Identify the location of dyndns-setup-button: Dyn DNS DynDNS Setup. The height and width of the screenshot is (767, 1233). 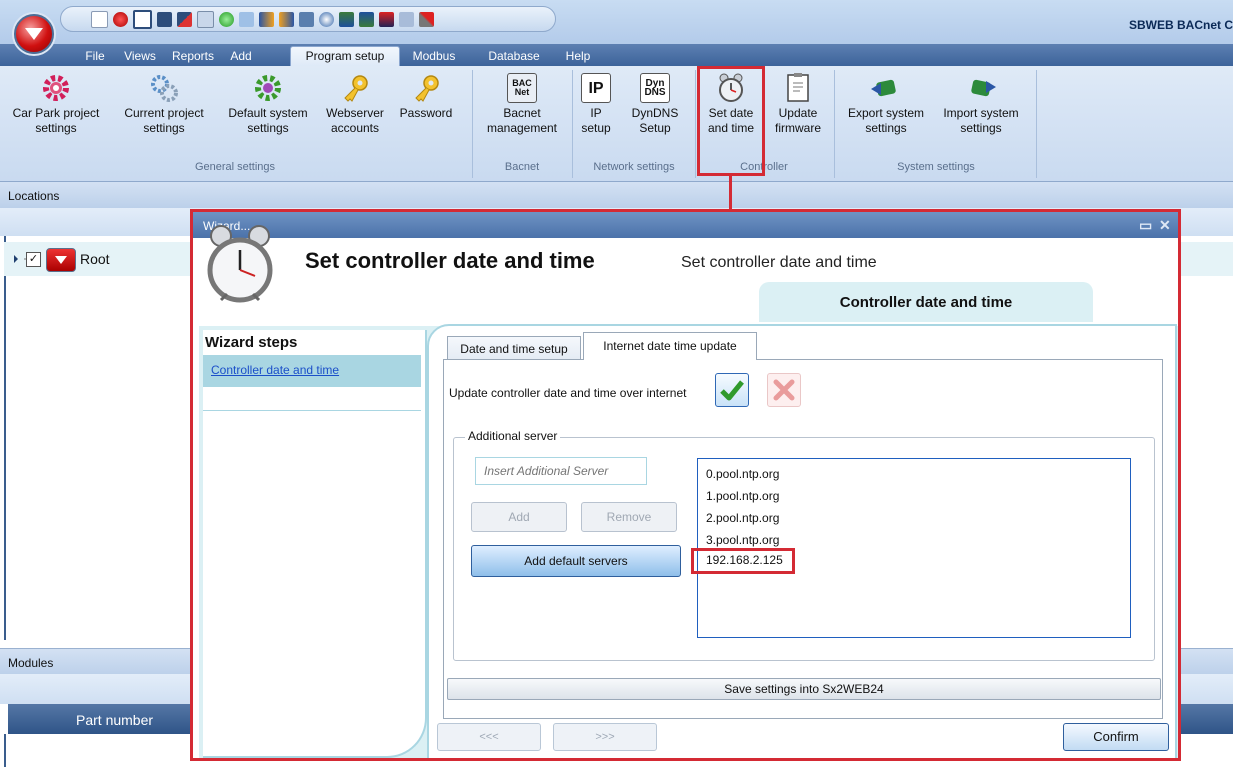
(655, 102).